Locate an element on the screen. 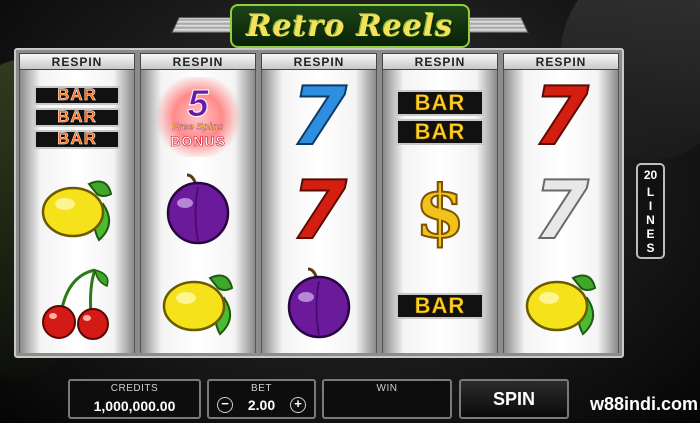 This screenshot has height=423, width=700. dollar-glyph: $ is located at coordinates (440, 211).